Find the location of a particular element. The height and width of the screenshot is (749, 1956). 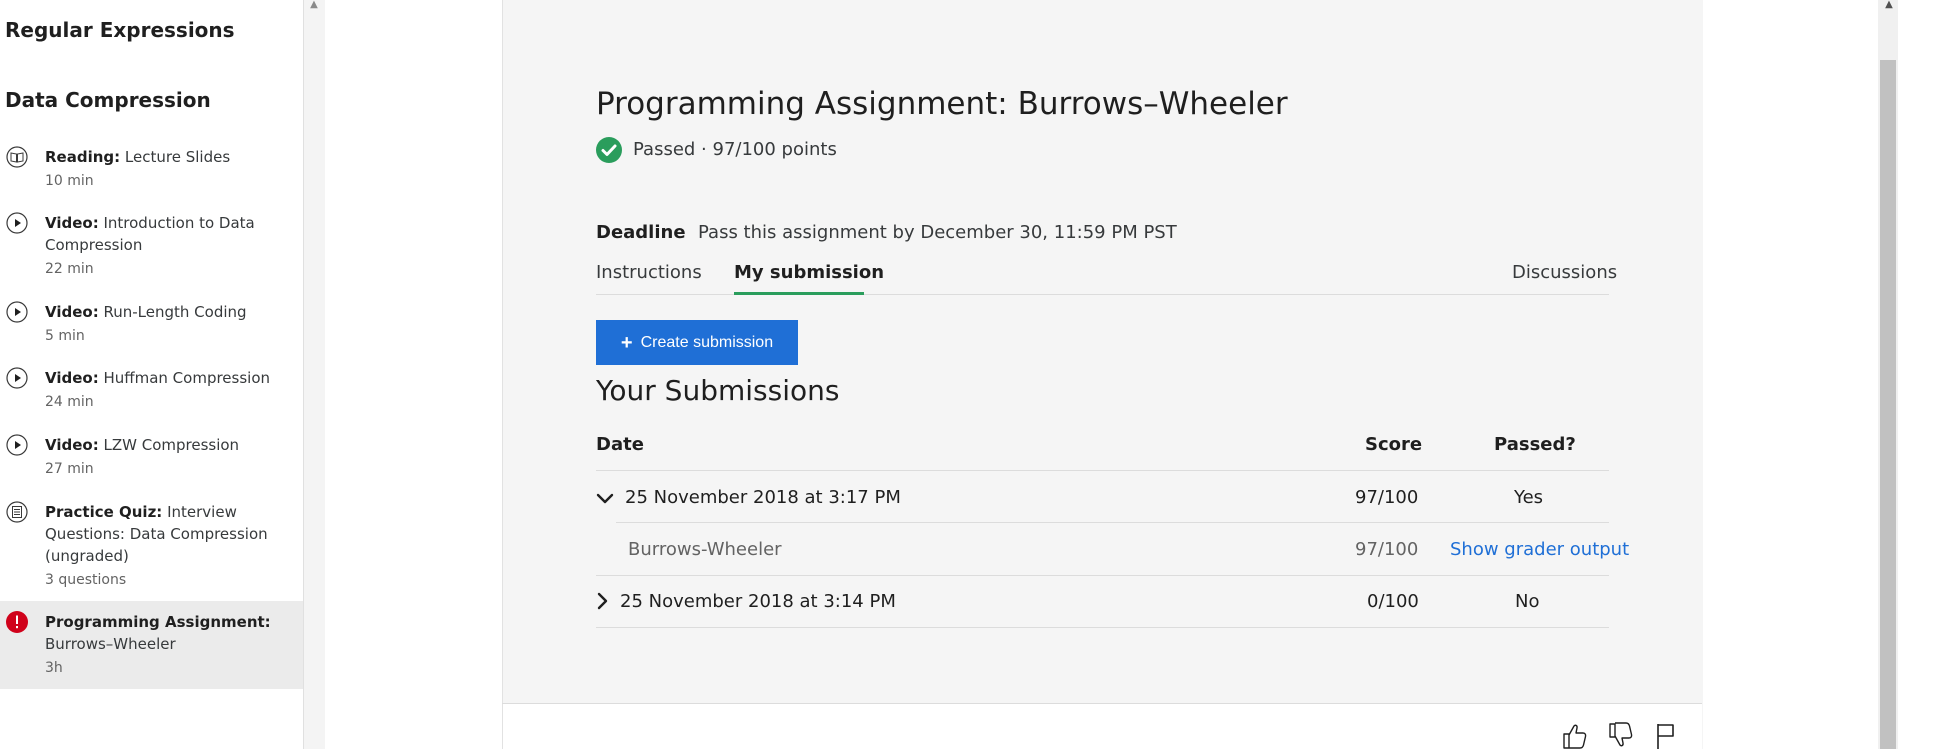

status-text: Passed · 97/100 points is located at coordinates (735, 149).